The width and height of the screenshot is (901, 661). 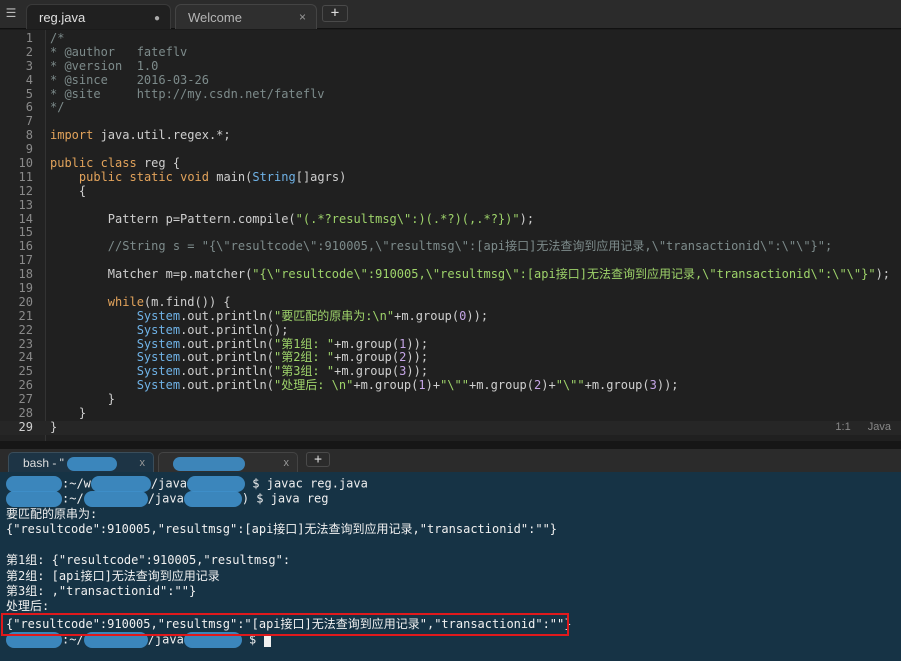 I want to click on tab-welcome: Welcome ×, so click(x=246, y=16).